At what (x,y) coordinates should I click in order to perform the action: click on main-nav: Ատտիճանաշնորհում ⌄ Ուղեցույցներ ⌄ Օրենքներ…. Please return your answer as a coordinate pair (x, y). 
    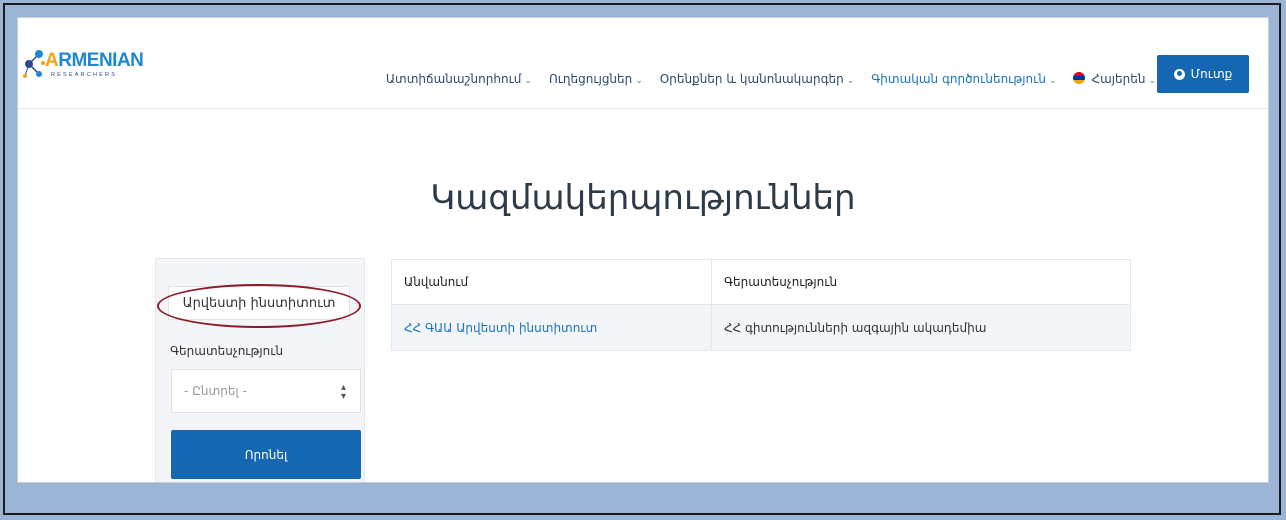
    Looking at the image, I should click on (762, 79).